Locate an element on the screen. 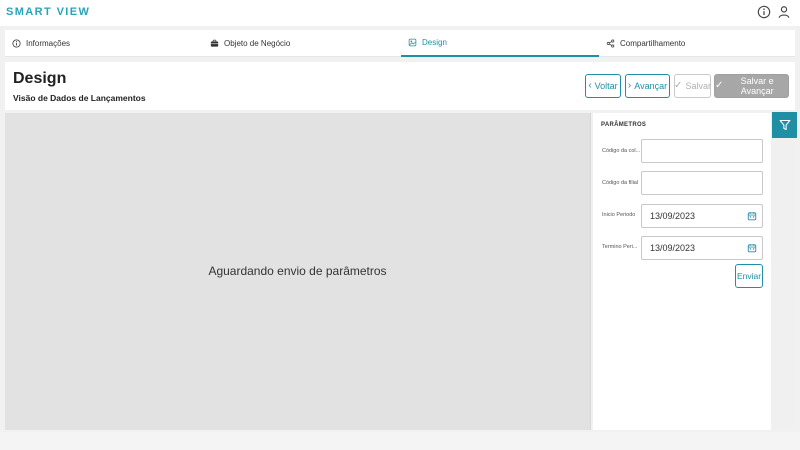  filter-icon is located at coordinates (785, 125).